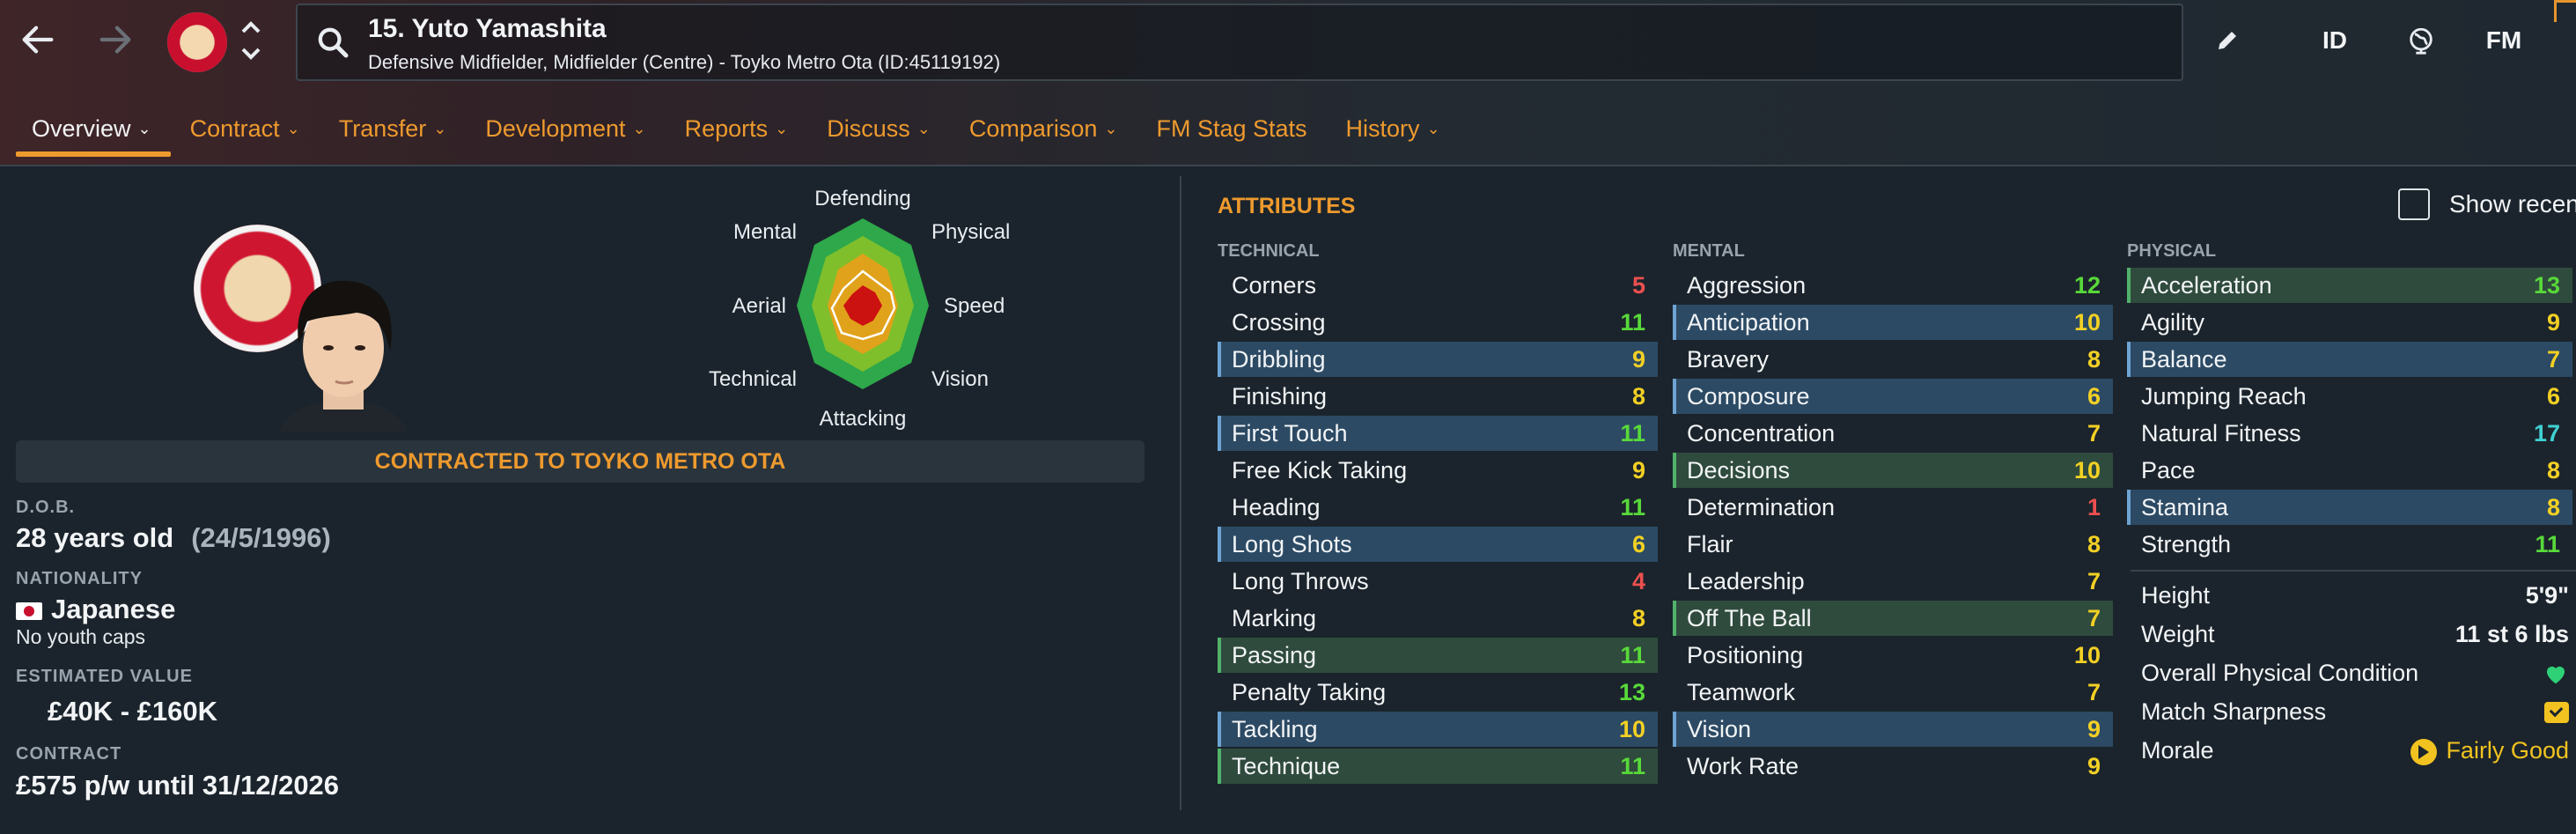  I want to click on attribute-value: 13, so click(2546, 285).